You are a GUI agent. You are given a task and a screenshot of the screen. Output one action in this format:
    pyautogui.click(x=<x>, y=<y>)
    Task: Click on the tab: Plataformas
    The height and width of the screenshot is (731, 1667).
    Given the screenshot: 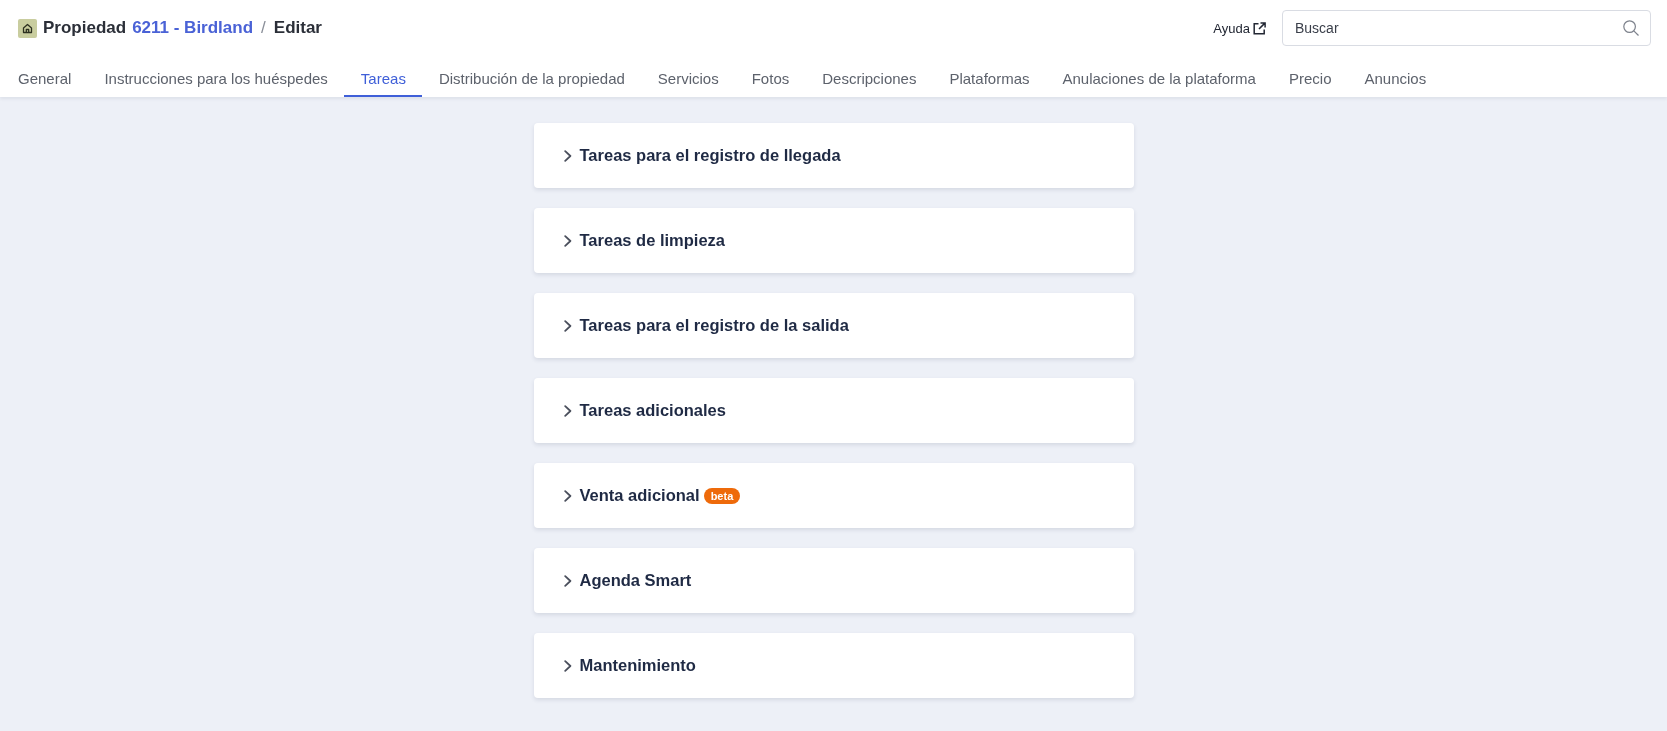 What is the action you would take?
    pyautogui.click(x=989, y=79)
    